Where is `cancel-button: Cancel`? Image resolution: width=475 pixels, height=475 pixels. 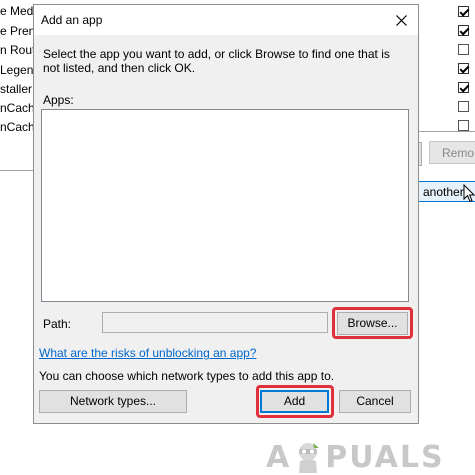
cancel-button: Cancel is located at coordinates (375, 401).